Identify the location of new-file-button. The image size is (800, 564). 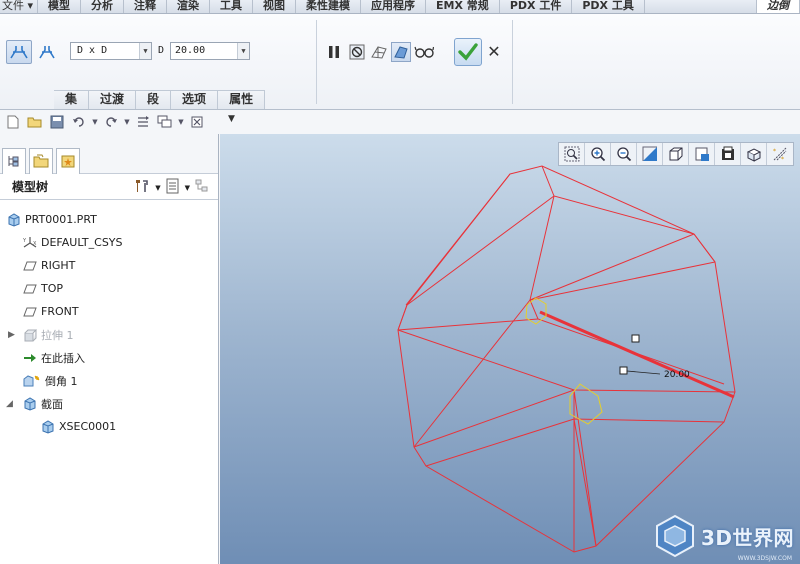
(13, 122).